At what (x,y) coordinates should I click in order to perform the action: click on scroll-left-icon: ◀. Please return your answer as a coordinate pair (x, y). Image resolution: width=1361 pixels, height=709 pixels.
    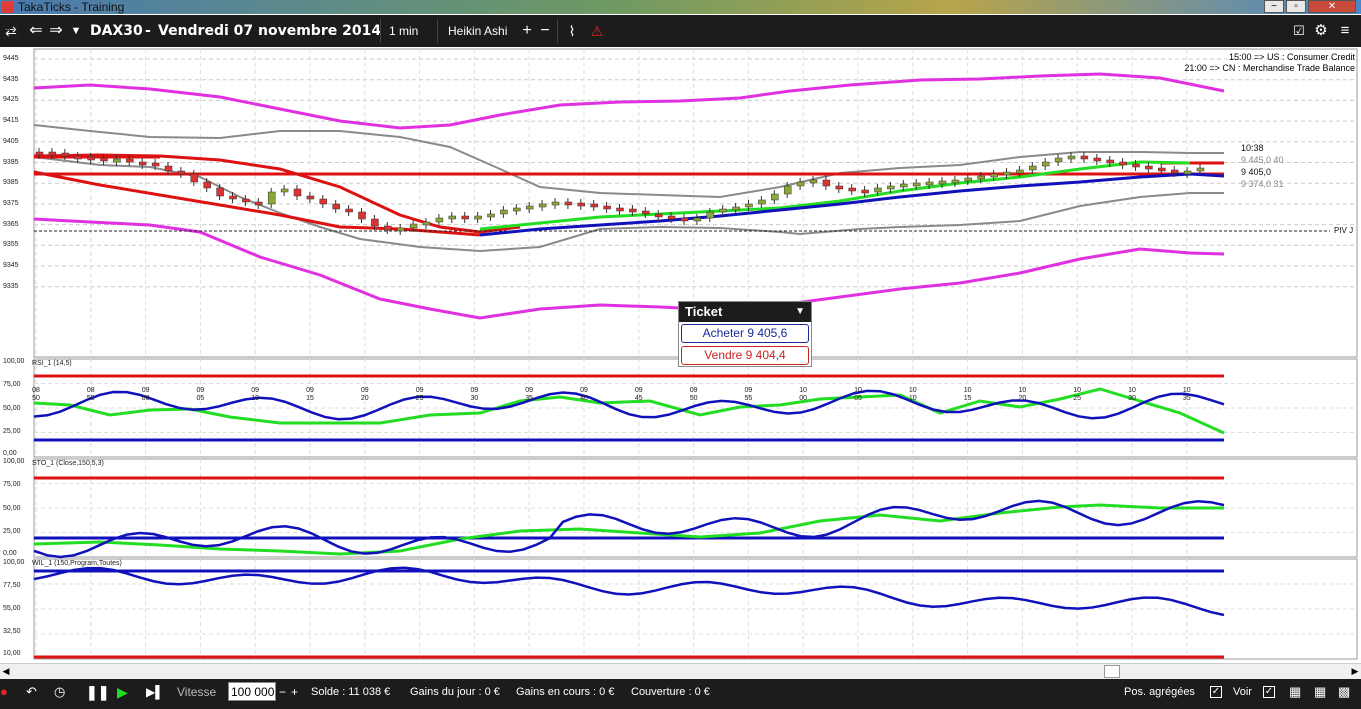
    Looking at the image, I should click on (6, 671).